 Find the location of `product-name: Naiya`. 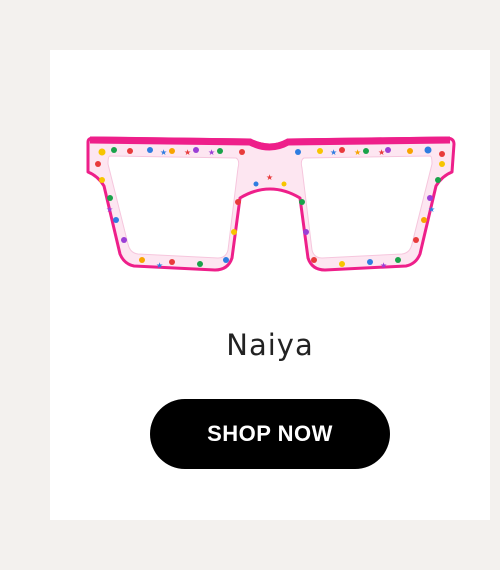

product-name: Naiya is located at coordinates (270, 345).